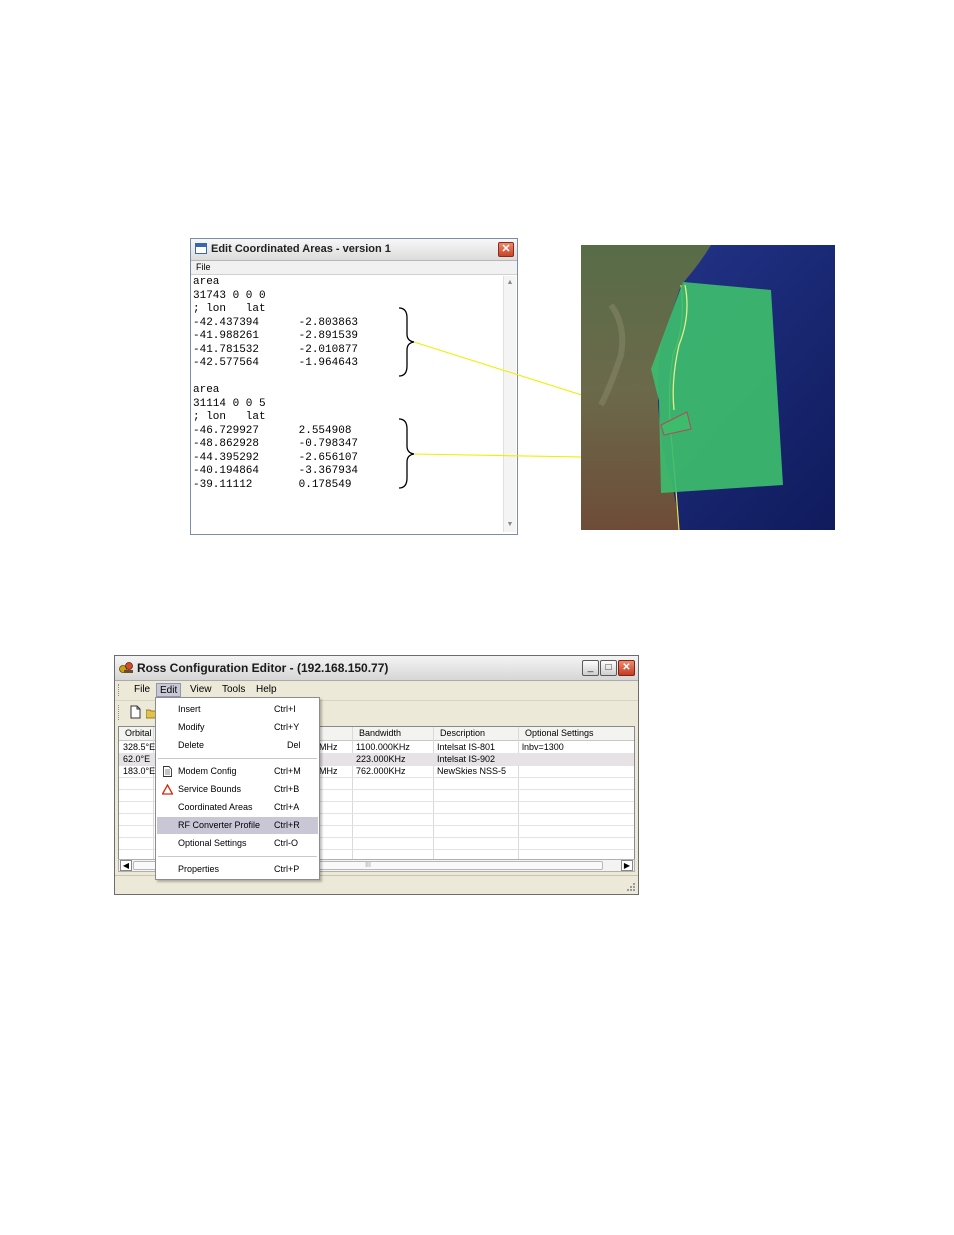 Image resolution: width=954 pixels, height=1235 pixels. What do you see at coordinates (199, 869) in the screenshot?
I see `menu-item-label: Properties` at bounding box center [199, 869].